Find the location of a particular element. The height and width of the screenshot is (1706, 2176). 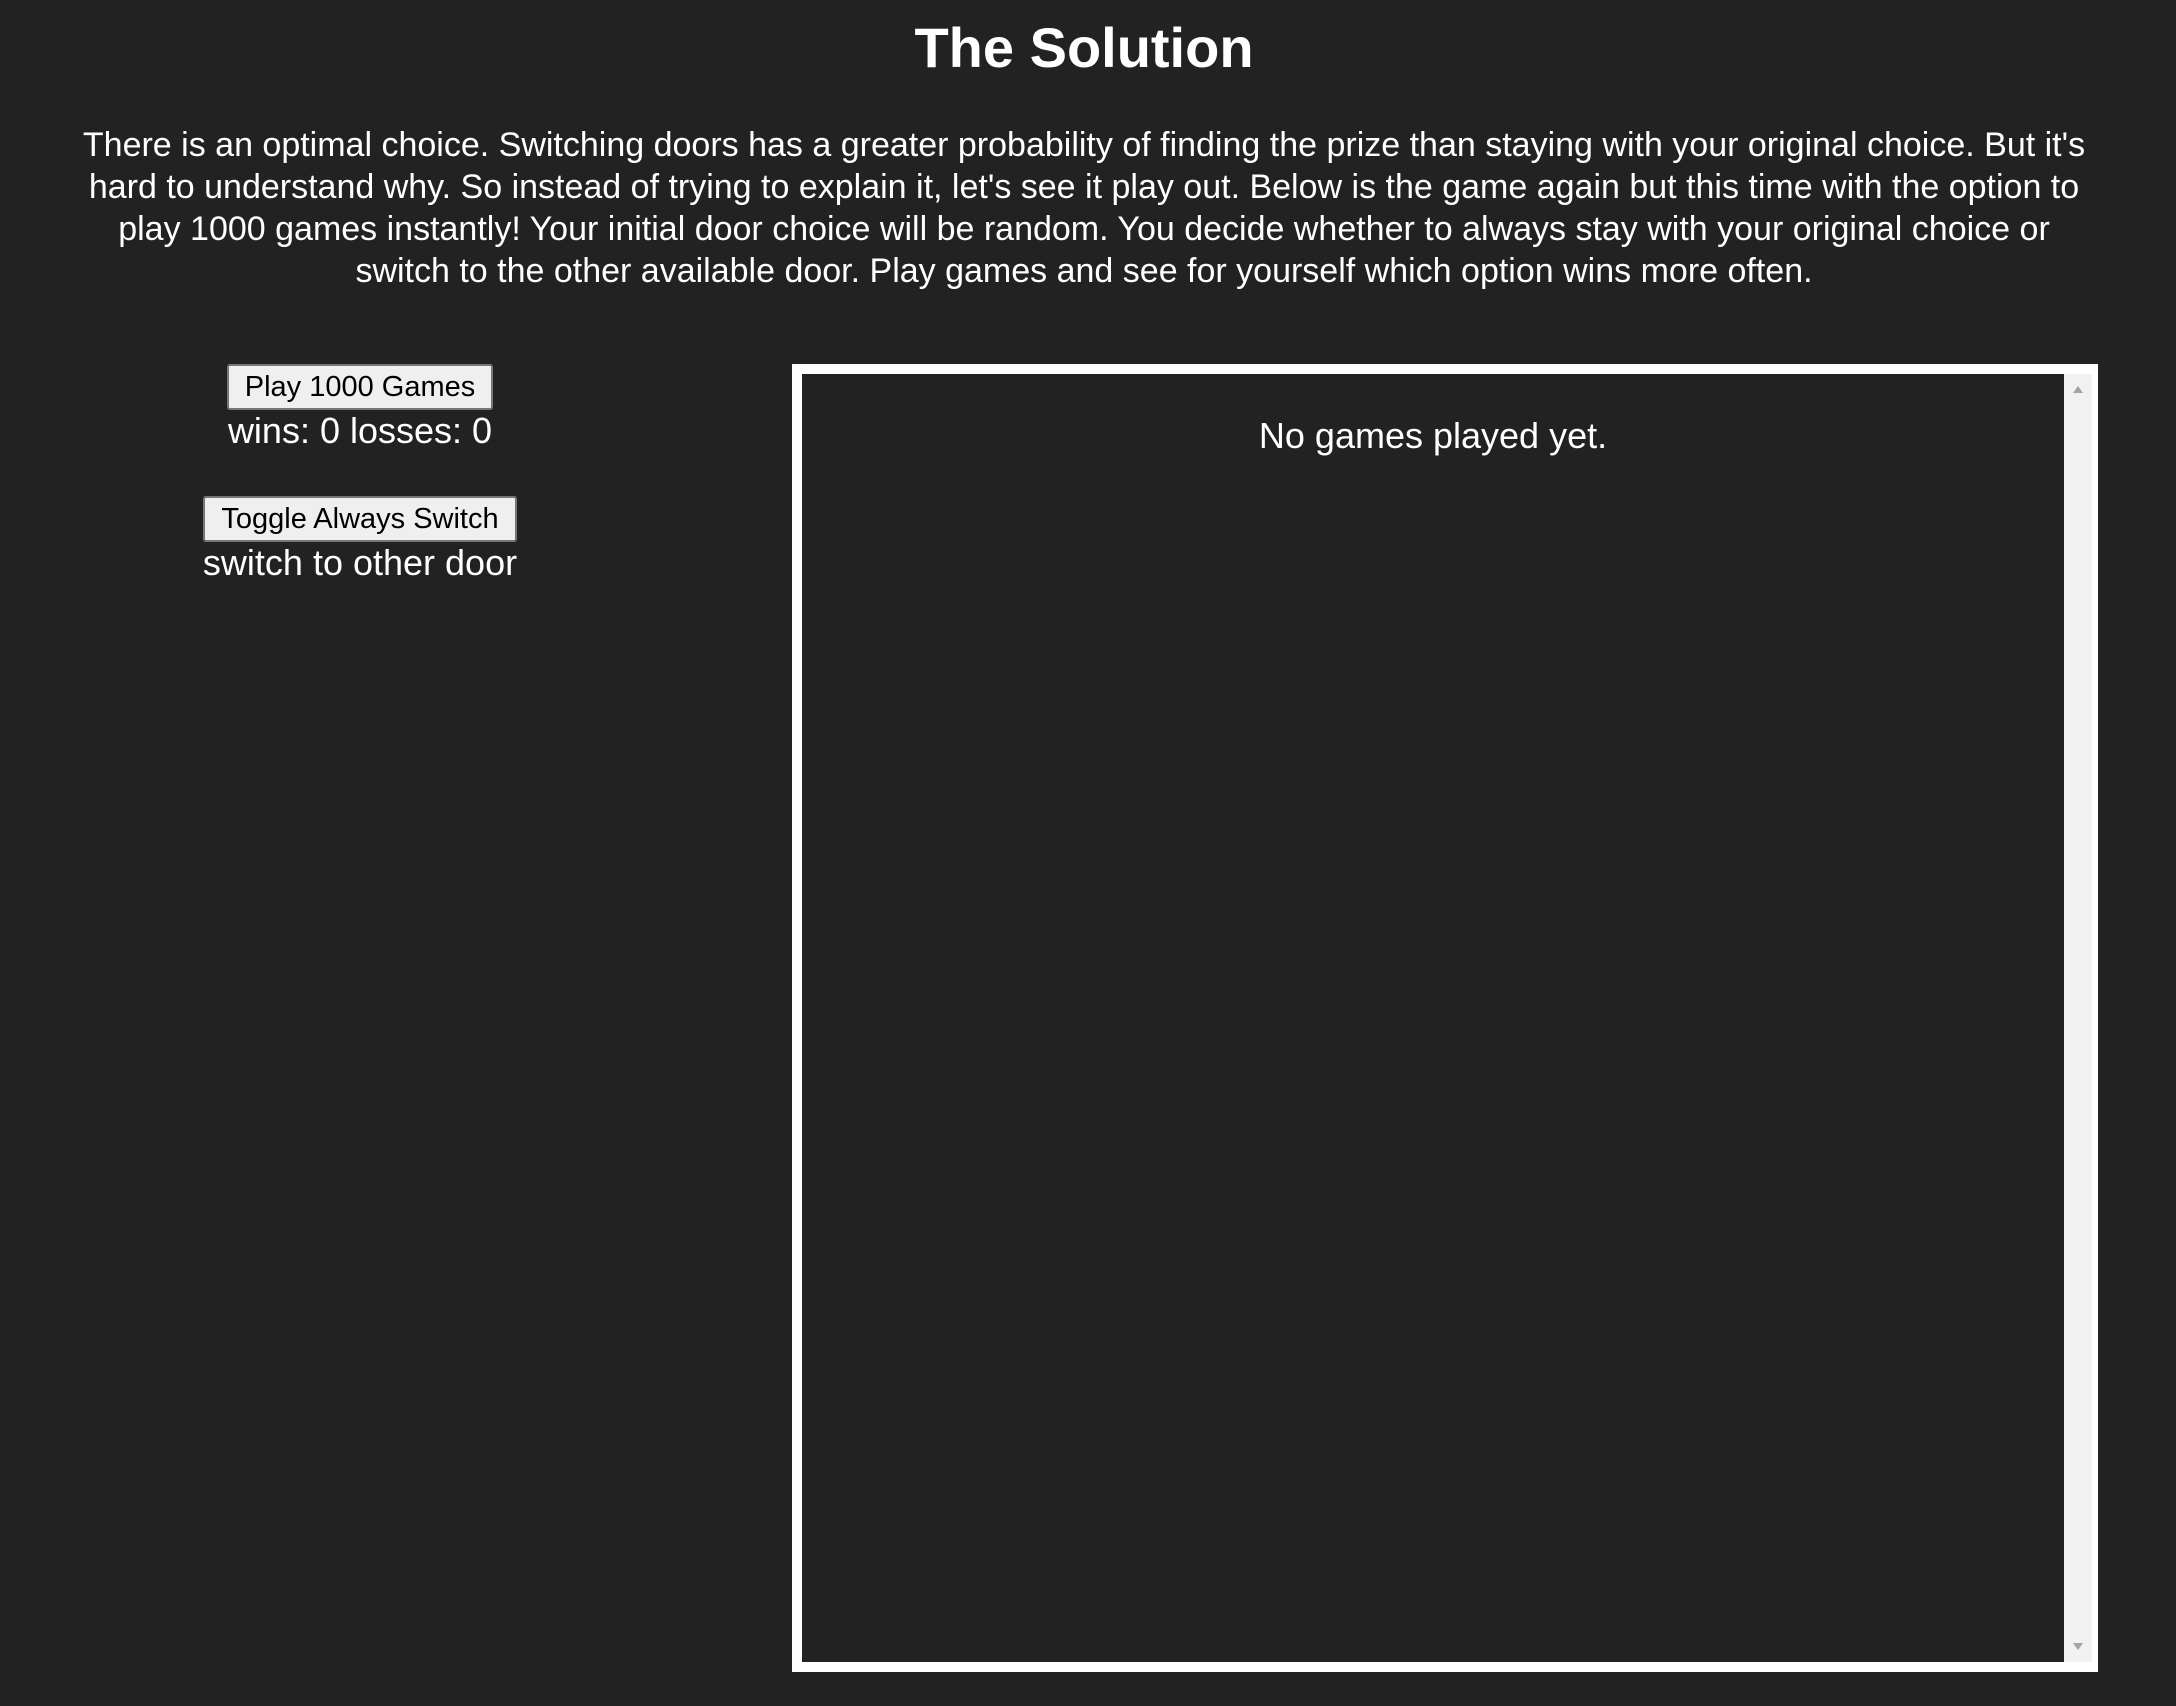

score-text: wins: 0 losses: 0 is located at coordinates (360, 430).